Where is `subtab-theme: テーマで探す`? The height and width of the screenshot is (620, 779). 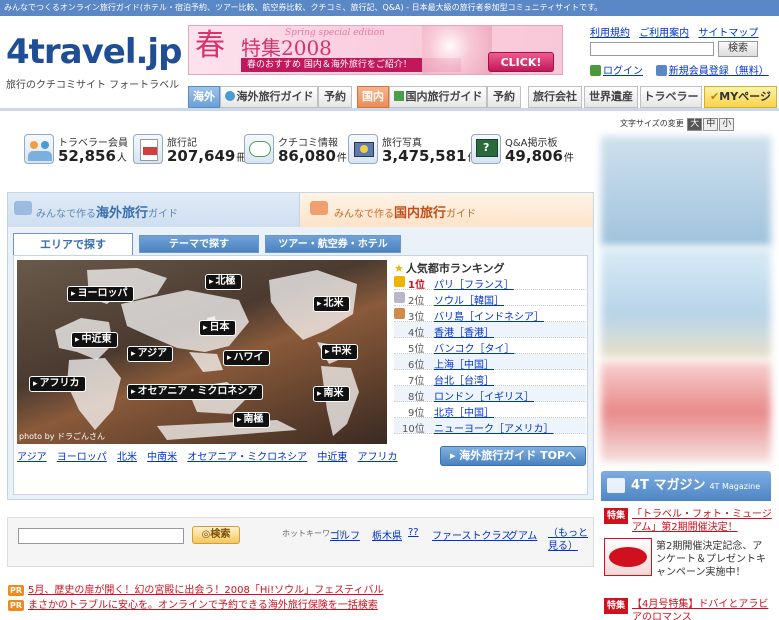
subtab-theme: テーマで探す is located at coordinates (199, 244).